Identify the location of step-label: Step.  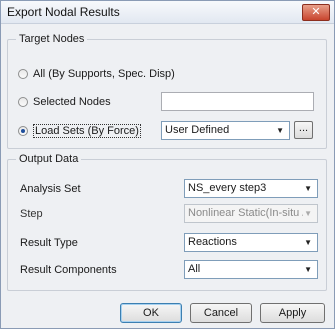
(31, 214).